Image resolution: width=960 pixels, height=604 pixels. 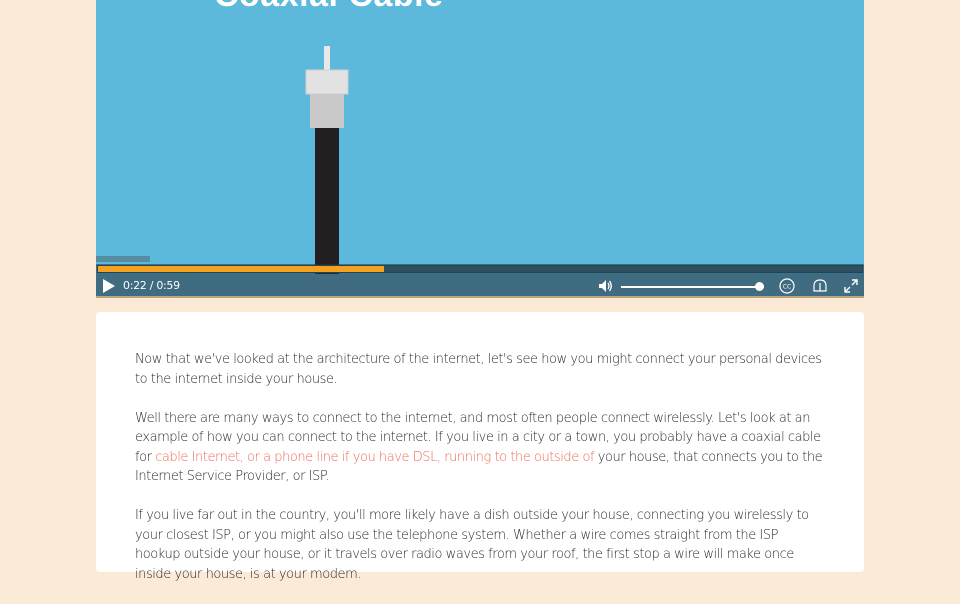 I want to click on player-bottom-border, so click(x=480, y=297).